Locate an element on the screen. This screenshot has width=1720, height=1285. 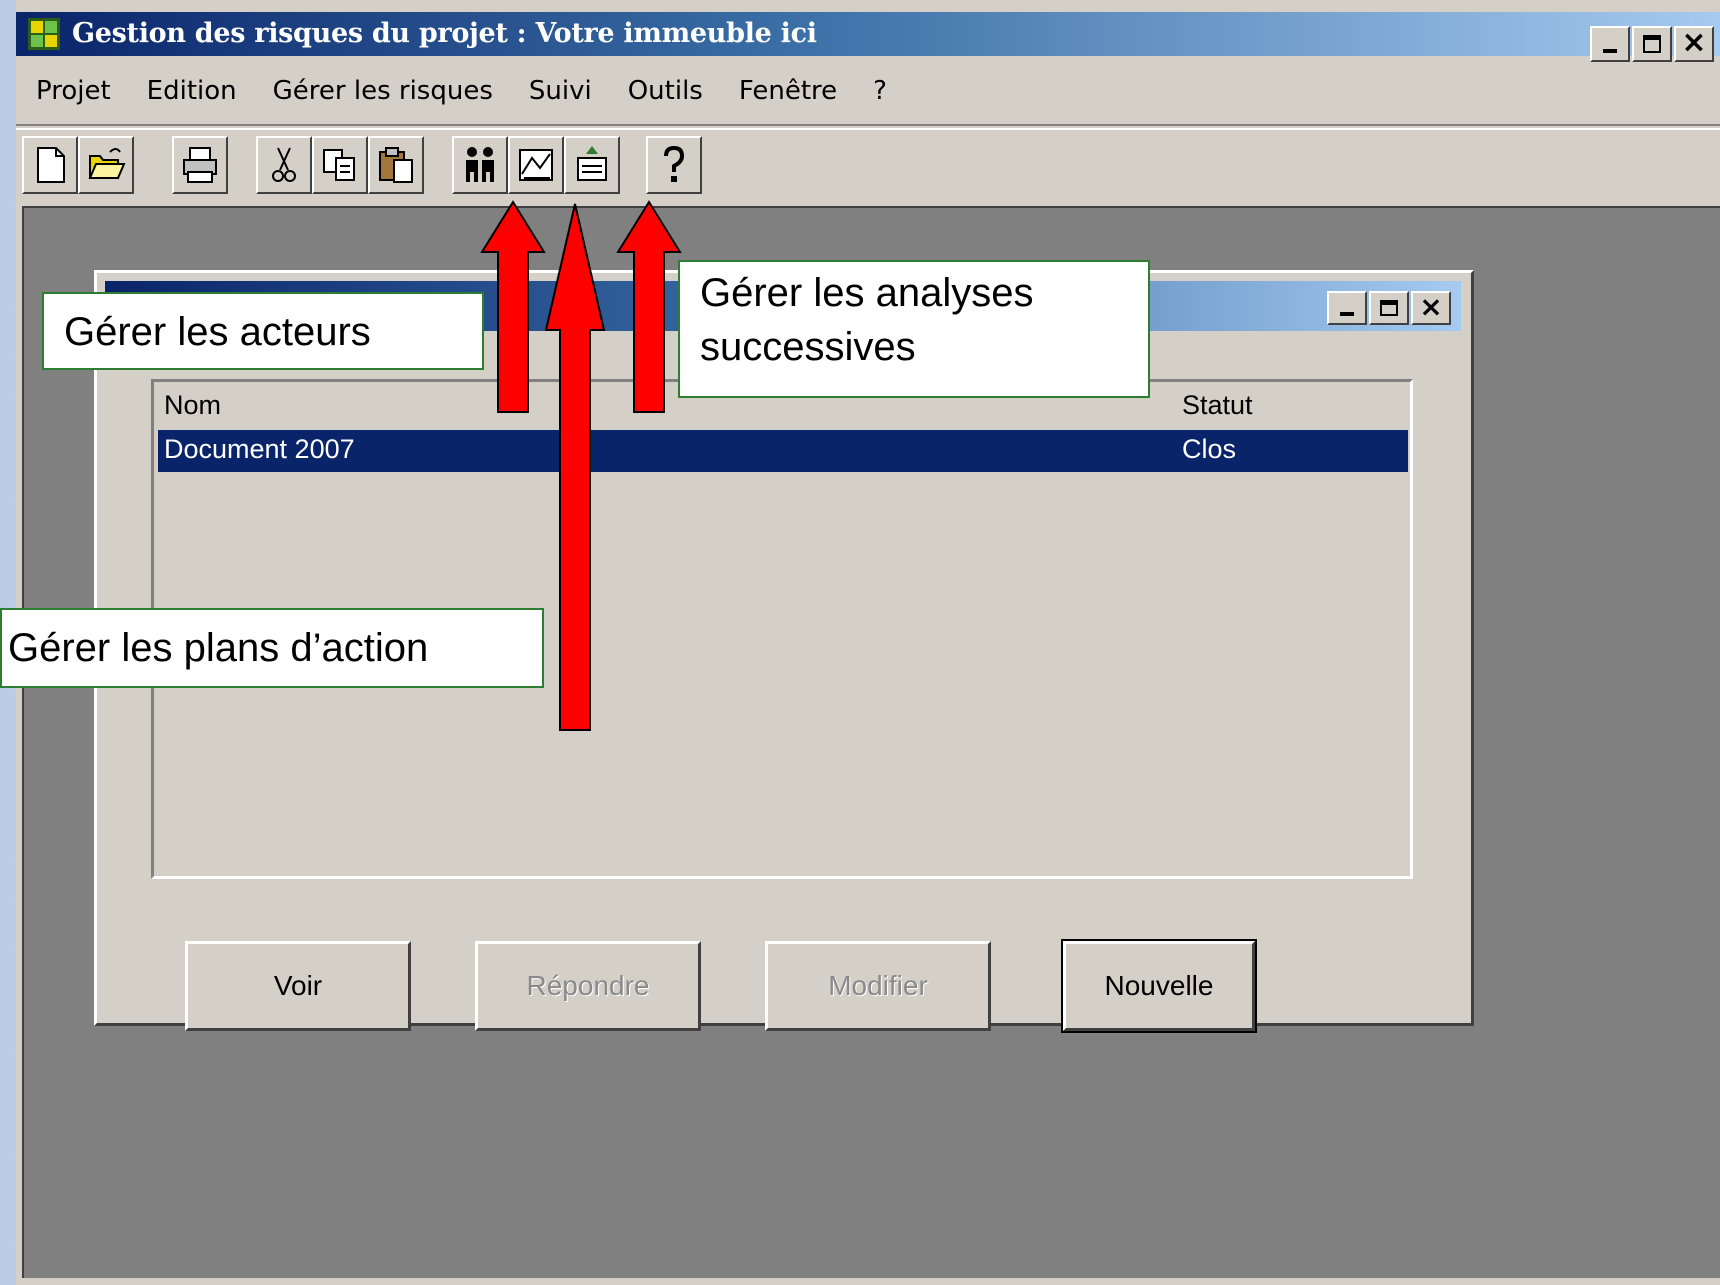
column-header-statut: Statut is located at coordinates (1217, 405).